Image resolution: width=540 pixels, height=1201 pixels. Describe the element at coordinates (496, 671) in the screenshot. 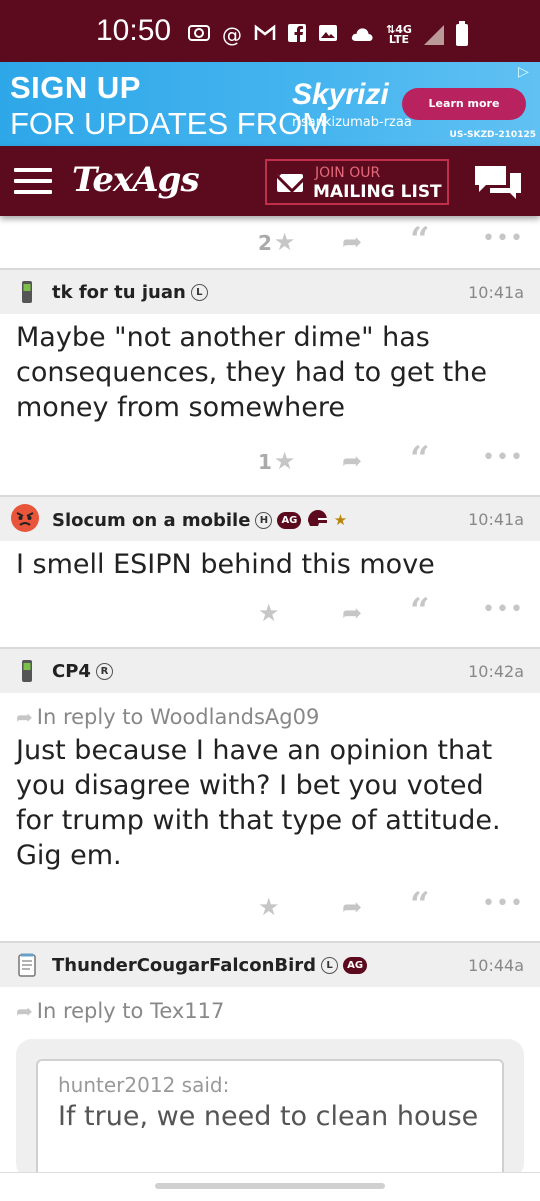

I see `post-time: 10:42a` at that location.